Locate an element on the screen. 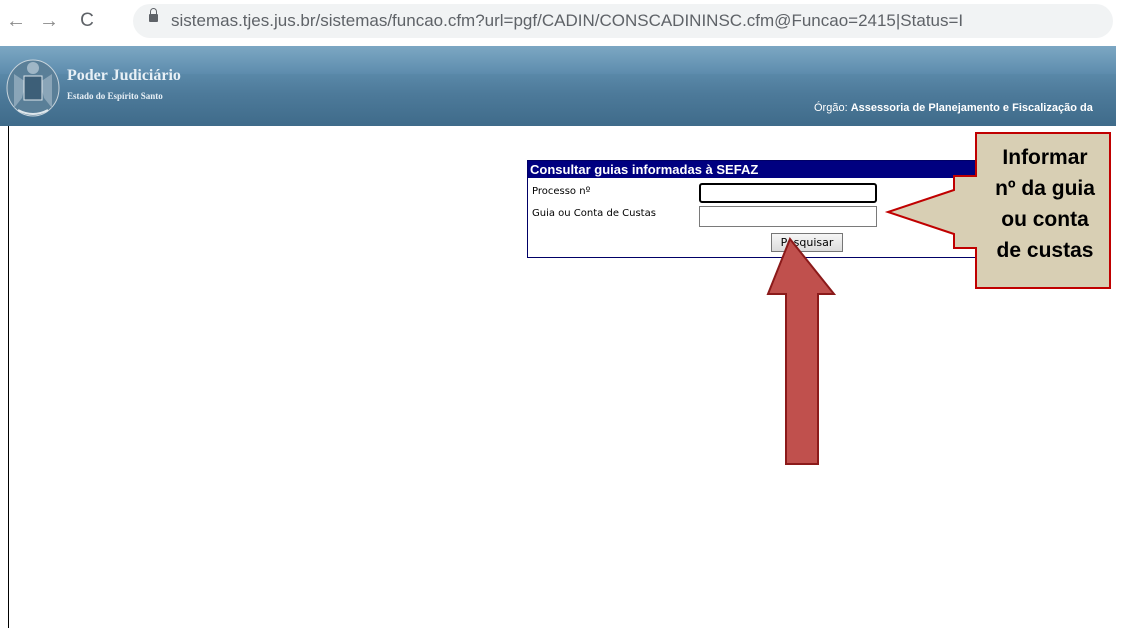 The height and width of the screenshot is (628, 1146). page-divider is located at coordinates (8, 377).